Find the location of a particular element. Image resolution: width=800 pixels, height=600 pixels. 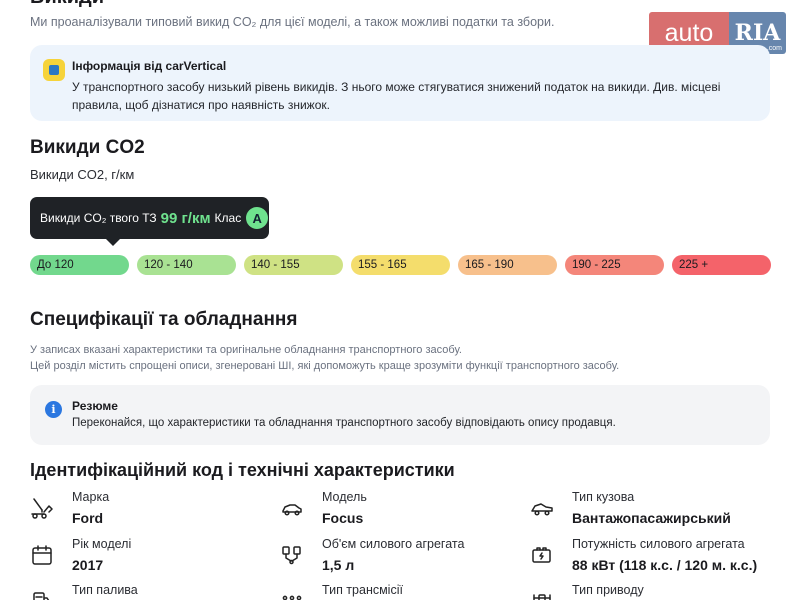

specs-heading: Специфікації та обладнання is located at coordinates (164, 319).